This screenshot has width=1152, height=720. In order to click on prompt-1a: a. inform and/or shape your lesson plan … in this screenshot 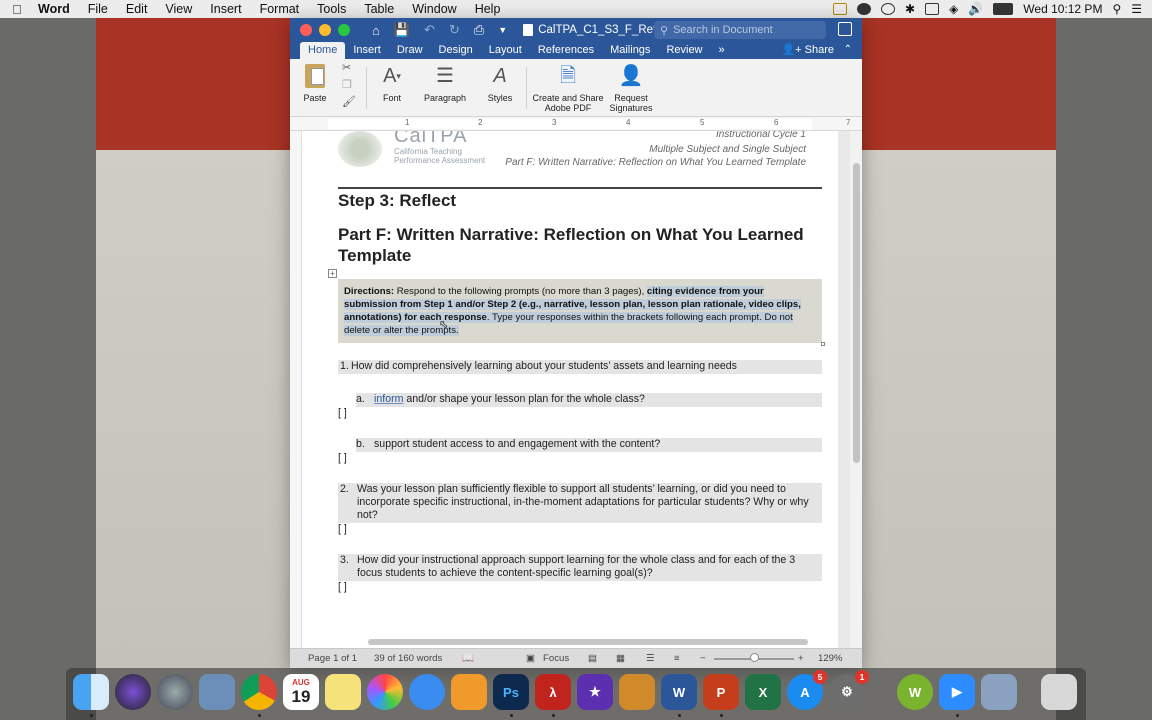, I will do `click(589, 400)`.